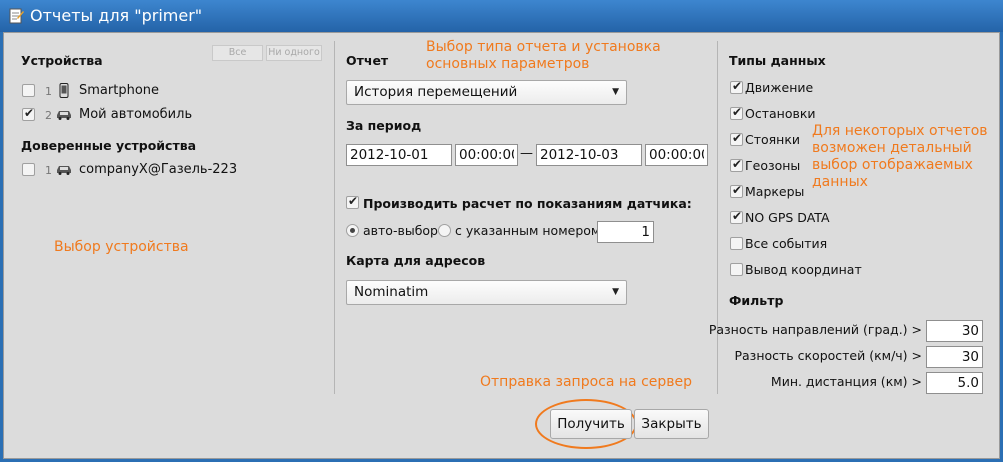  I want to click on map-label: Карта для адресов, so click(416, 260).